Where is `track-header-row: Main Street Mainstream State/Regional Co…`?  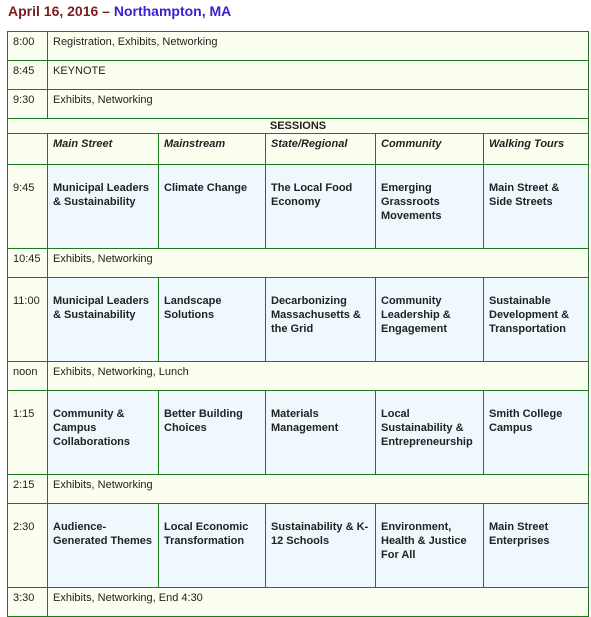 track-header-row: Main Street Mainstream State/Regional Co… is located at coordinates (298, 149).